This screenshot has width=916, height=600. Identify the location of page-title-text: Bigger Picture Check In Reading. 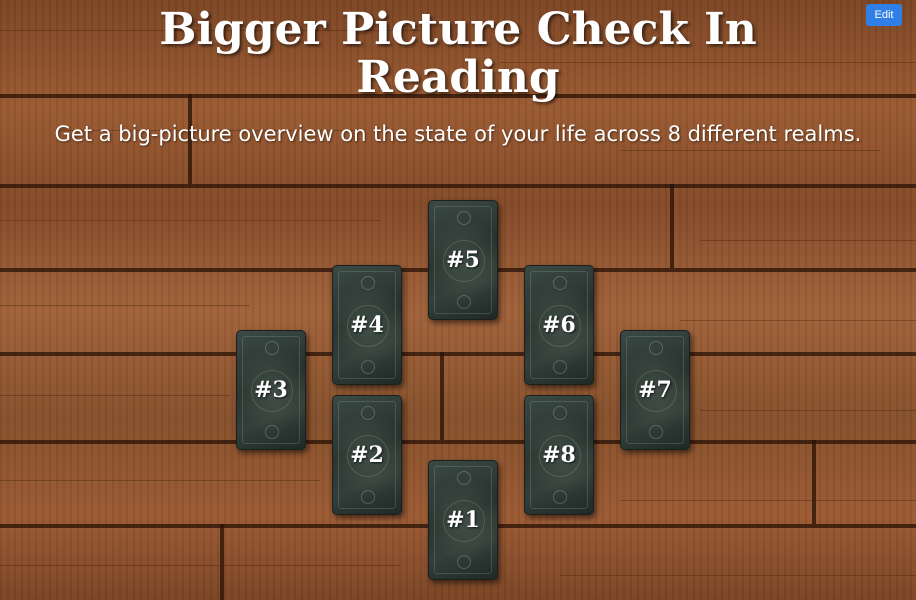
(458, 53).